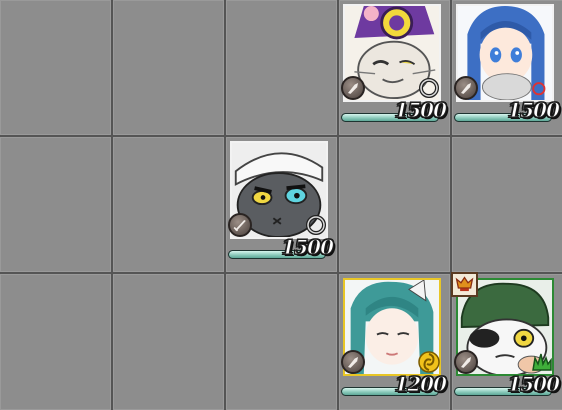 The width and height of the screenshot is (562, 410). Describe the element at coordinates (240, 225) in the screenshot. I see `sword-icon` at that location.